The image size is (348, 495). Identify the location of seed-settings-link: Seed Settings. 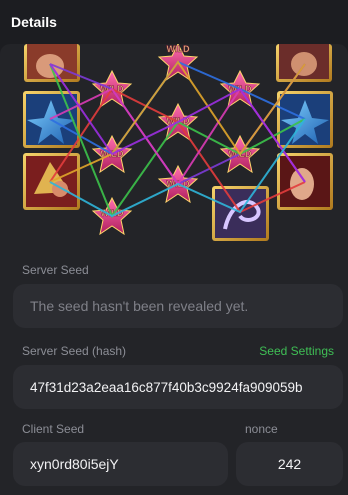
(296, 351).